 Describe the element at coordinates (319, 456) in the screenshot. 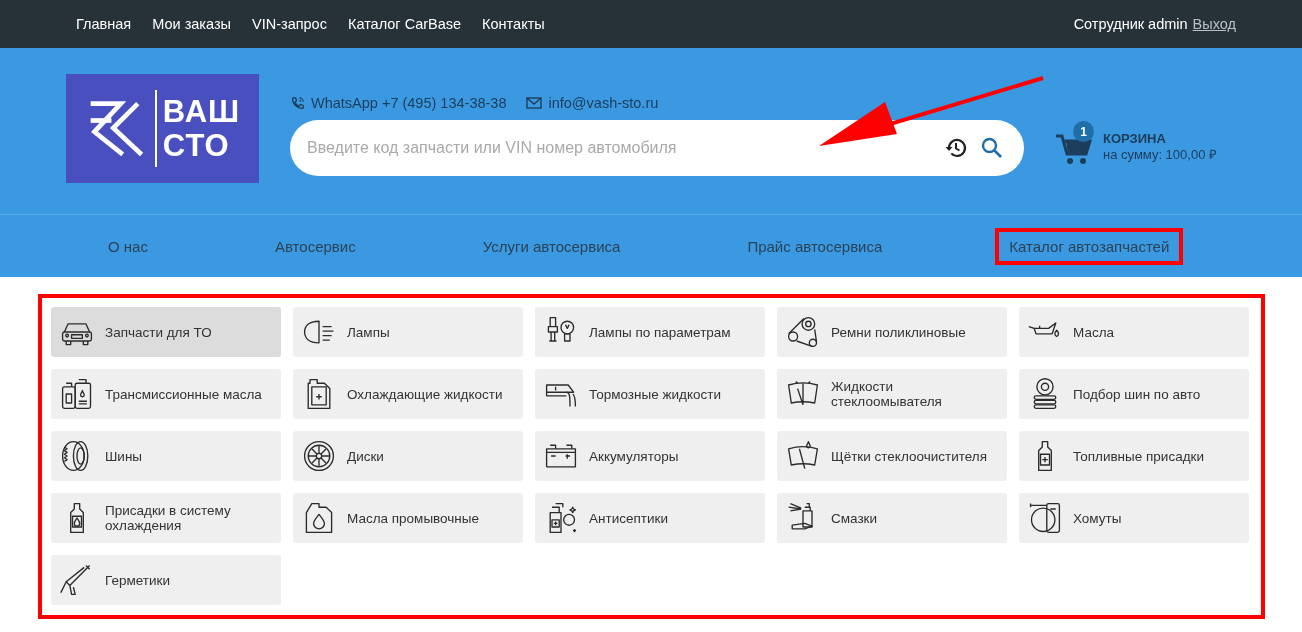

I see `wheel-rim-icon` at that location.